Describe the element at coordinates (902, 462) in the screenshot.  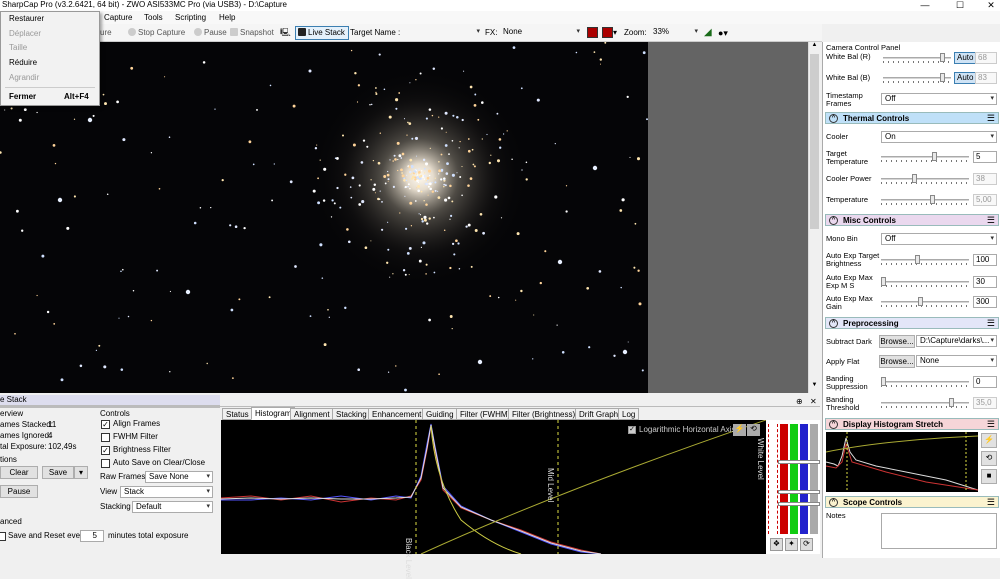
I see `display-histogram-graph` at that location.